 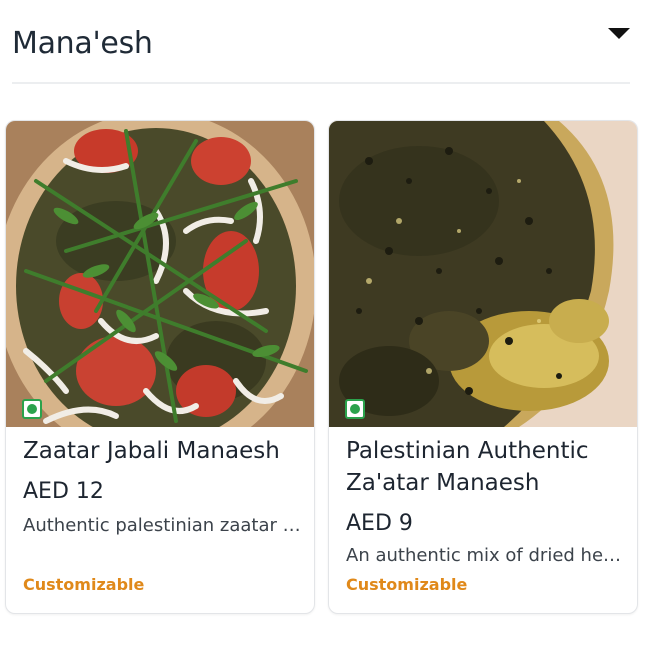 I want to click on item-price: AED 12, so click(x=63, y=491).